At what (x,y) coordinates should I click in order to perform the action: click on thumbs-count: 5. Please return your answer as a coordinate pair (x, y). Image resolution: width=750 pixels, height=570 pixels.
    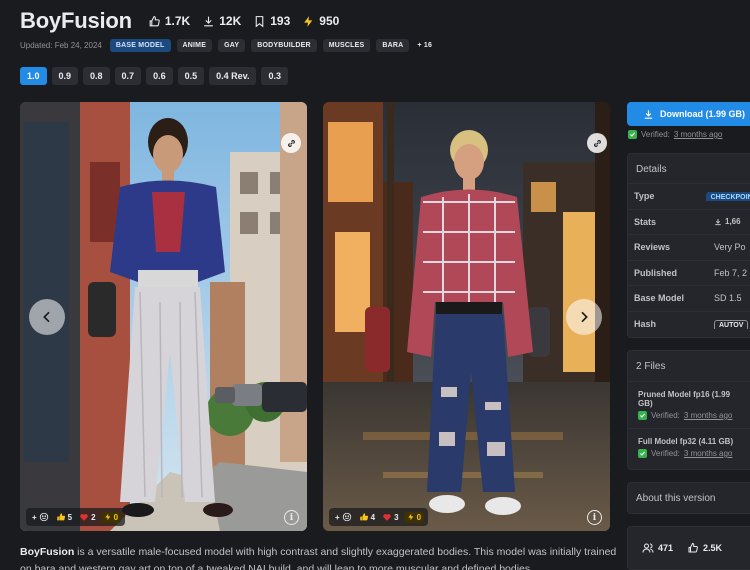
    Looking at the image, I should click on (70, 517).